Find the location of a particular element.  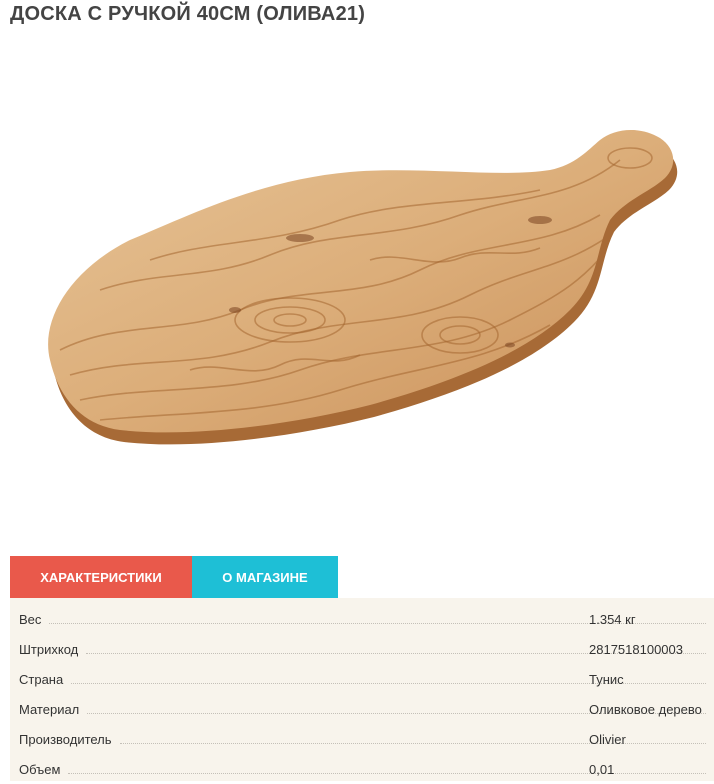

spec-label: Объем is located at coordinates (40, 769).